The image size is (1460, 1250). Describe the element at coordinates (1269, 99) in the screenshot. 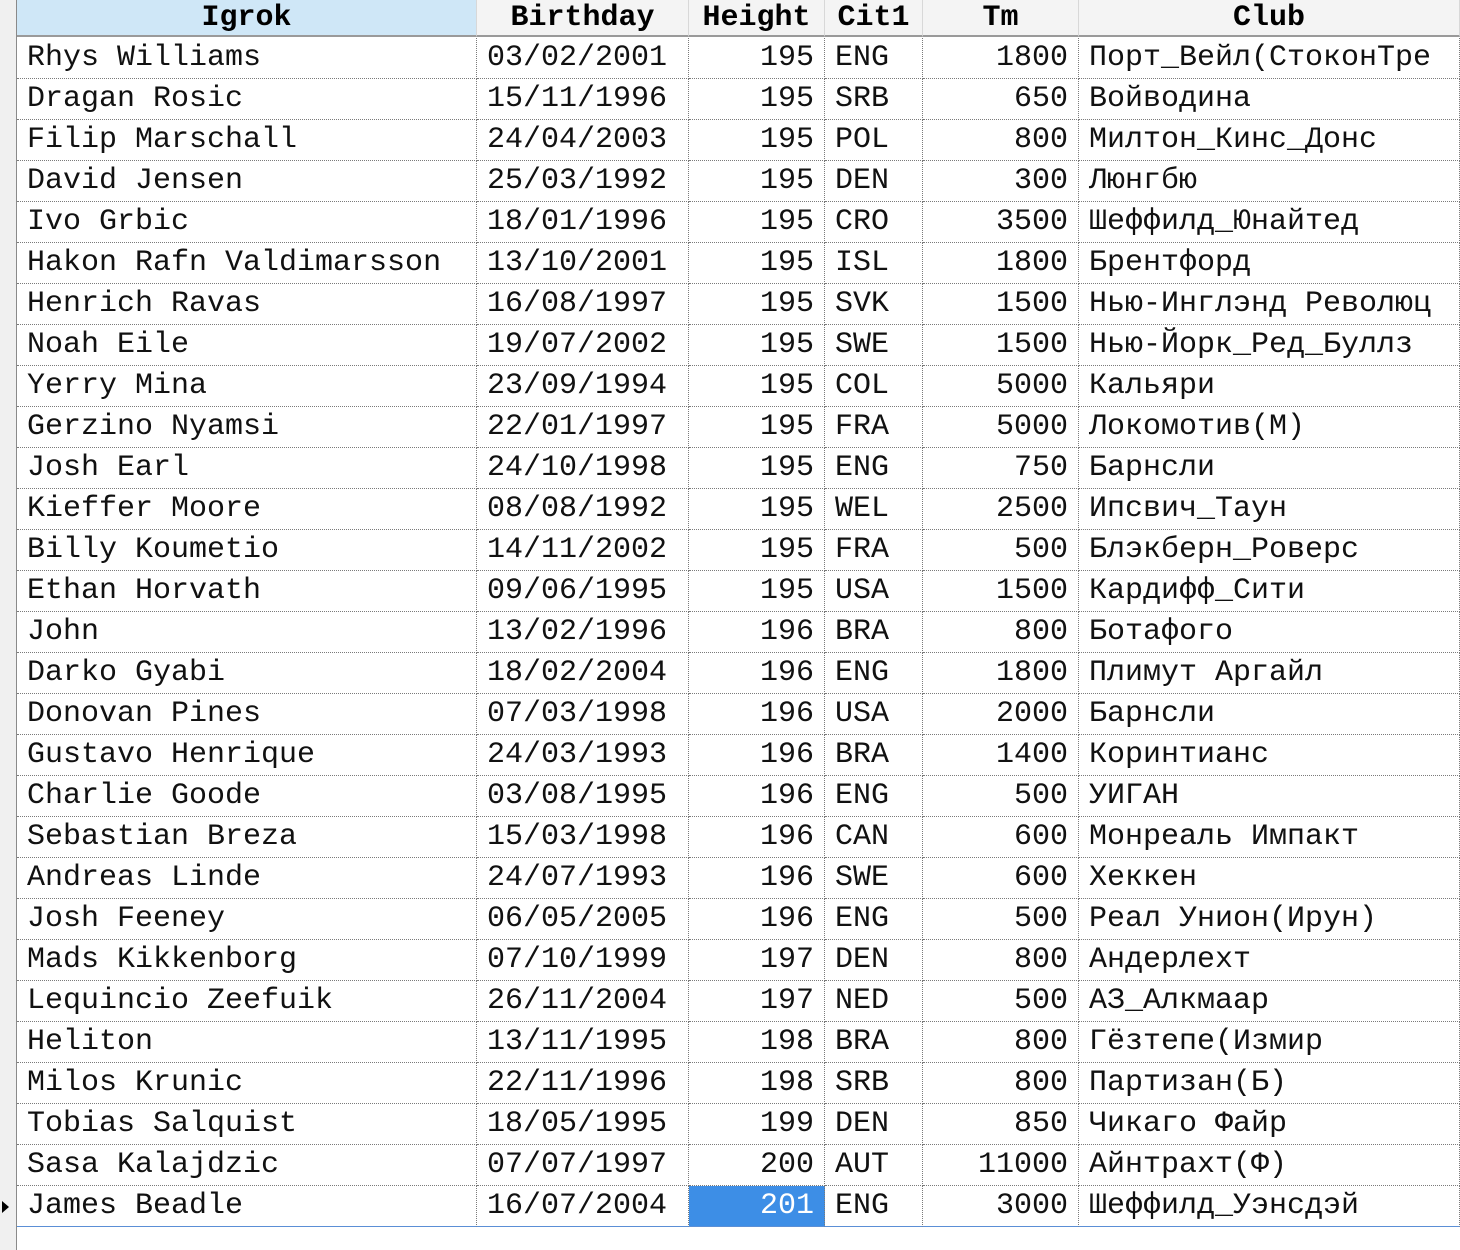

I see `cell-club: Войводина` at that location.